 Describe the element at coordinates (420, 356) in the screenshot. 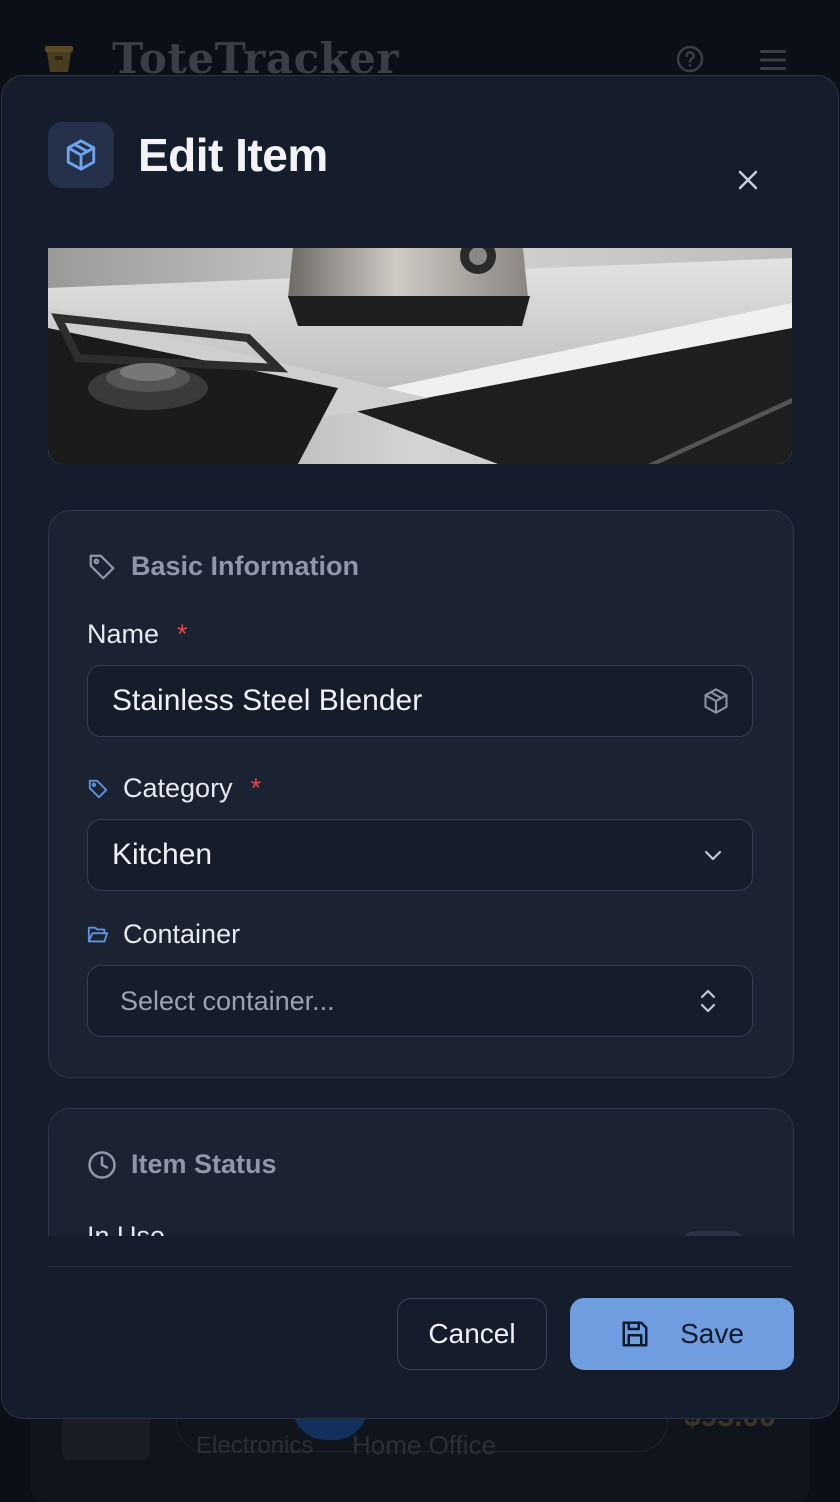

I see `item-photo` at that location.